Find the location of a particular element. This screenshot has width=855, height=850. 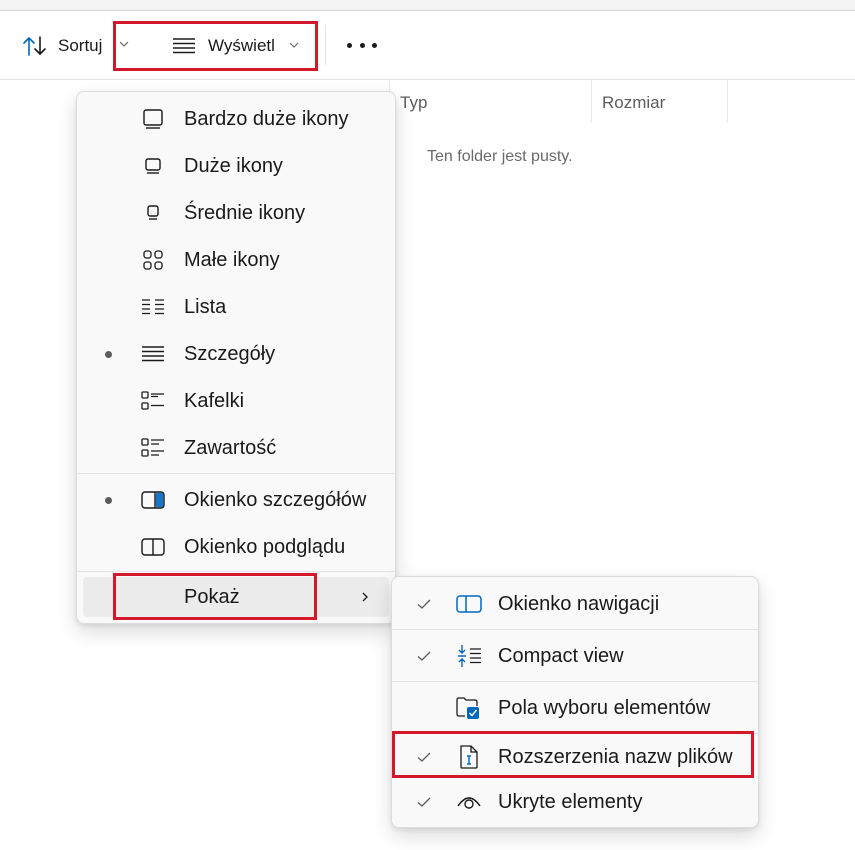

menu-item-content: Zawartość is located at coordinates (236, 448).